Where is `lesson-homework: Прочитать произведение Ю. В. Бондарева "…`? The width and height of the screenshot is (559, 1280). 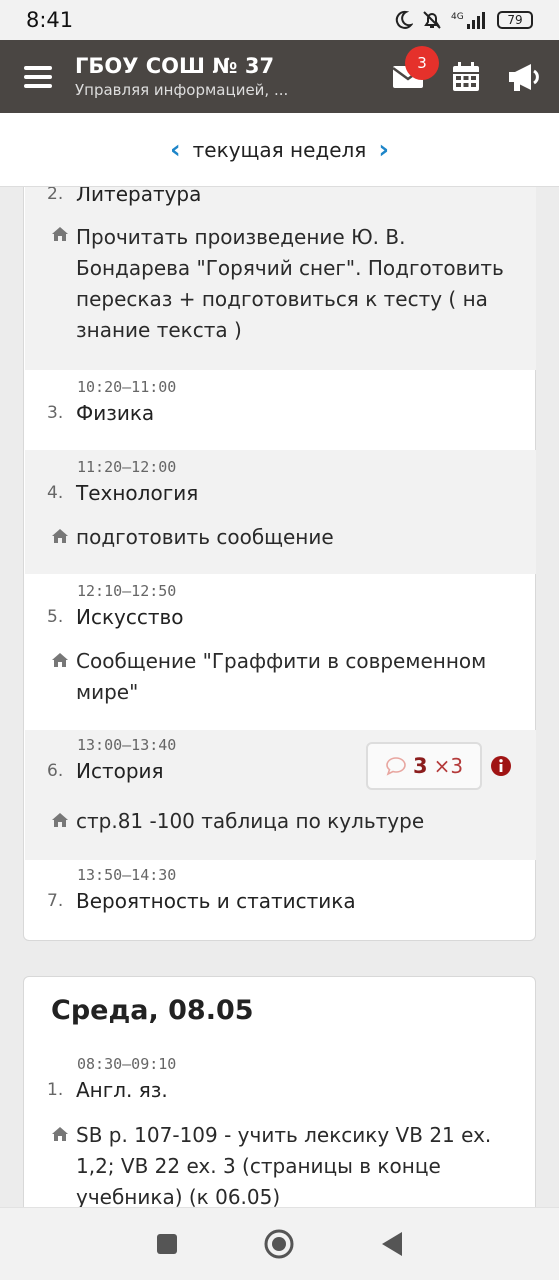 lesson-homework: Прочитать произведение Ю. В. Бондарева "… is located at coordinates (290, 283).